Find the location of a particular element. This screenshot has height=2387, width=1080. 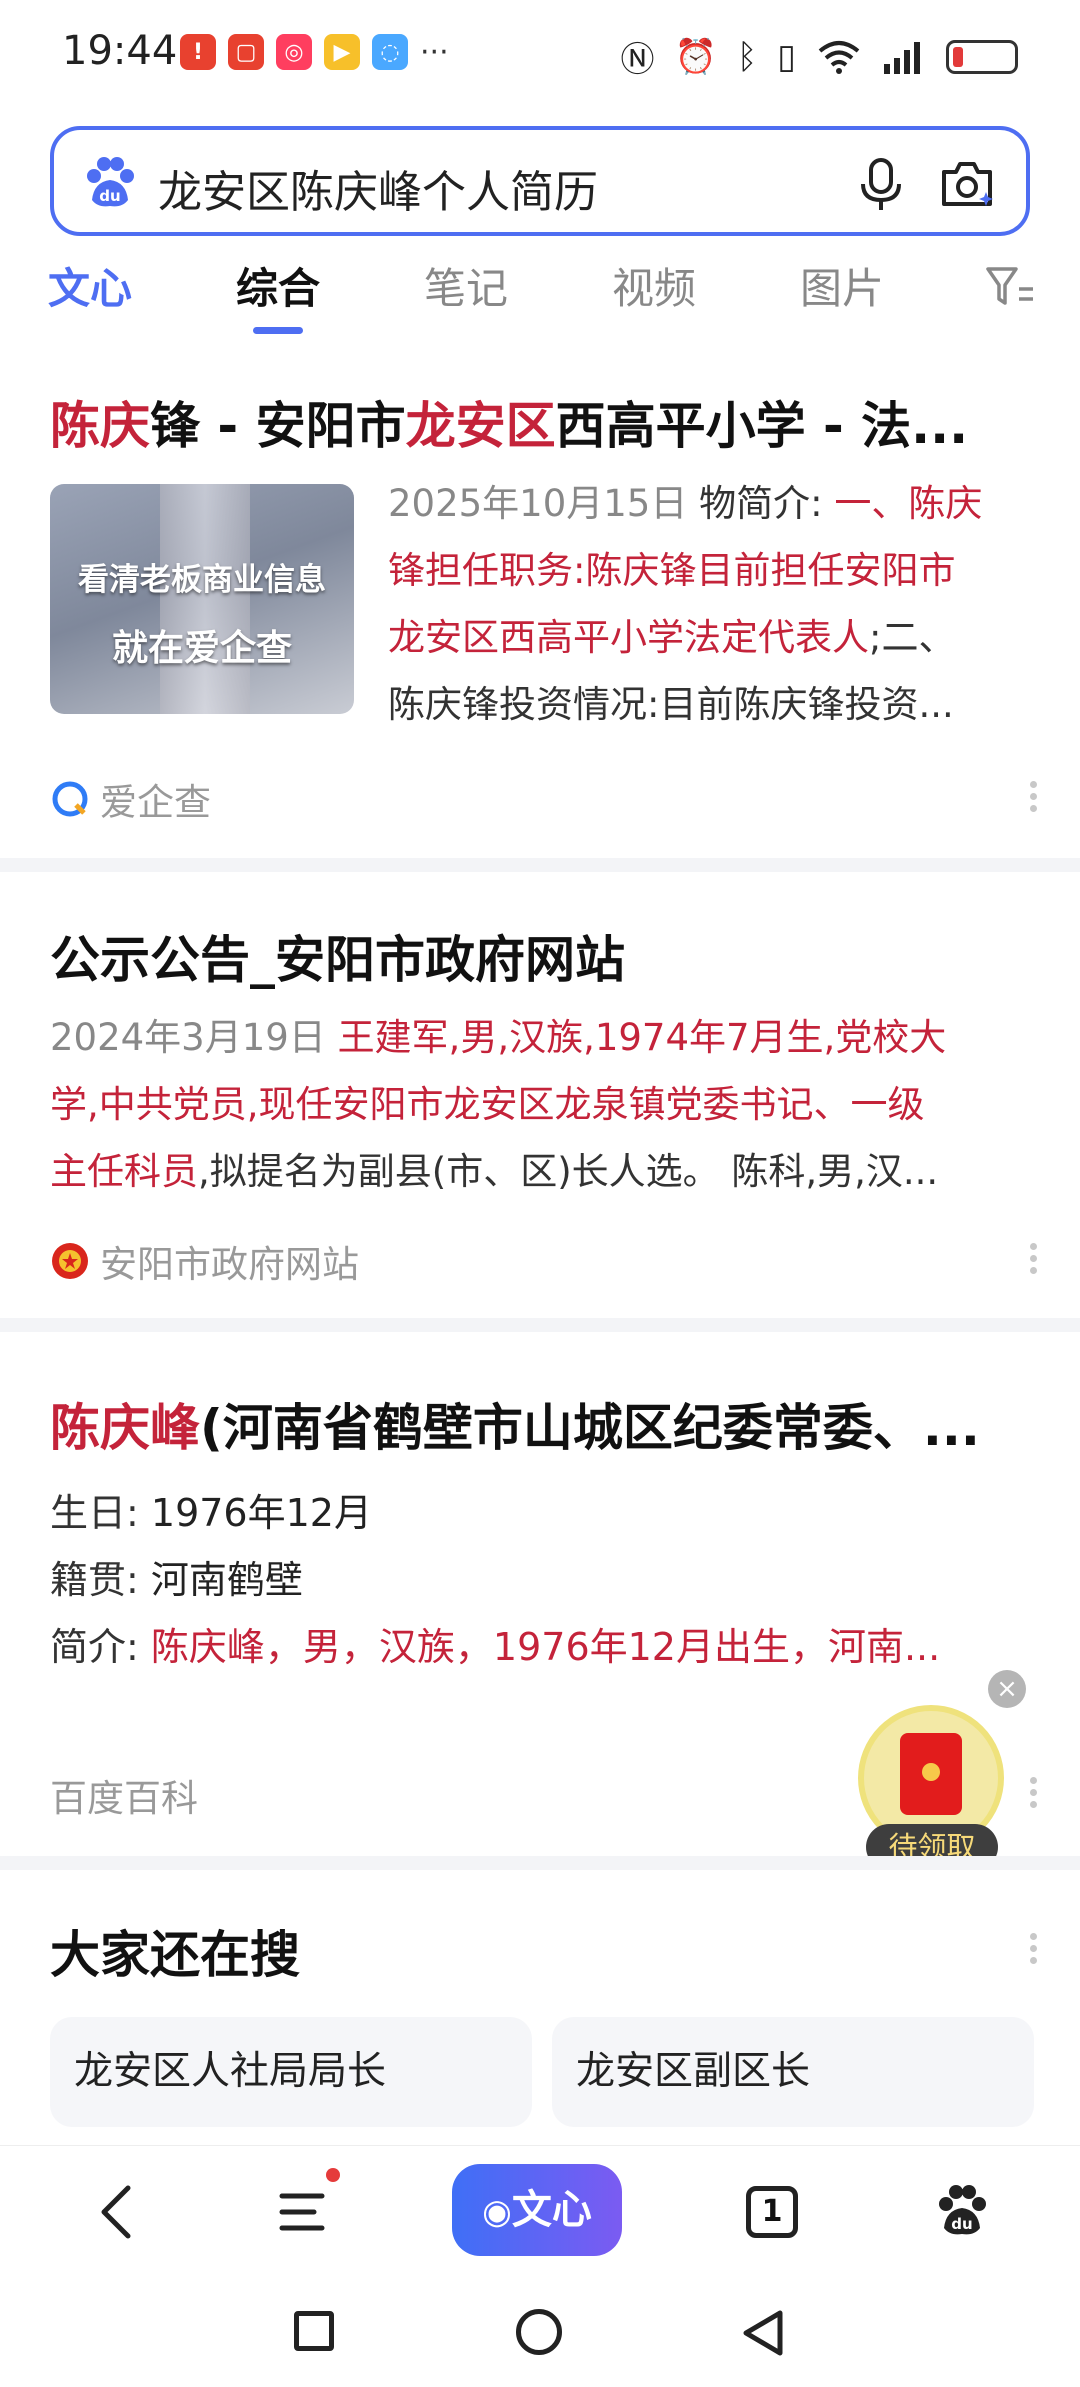

nfc-icon: Ⓝ is located at coordinates (637, 60).